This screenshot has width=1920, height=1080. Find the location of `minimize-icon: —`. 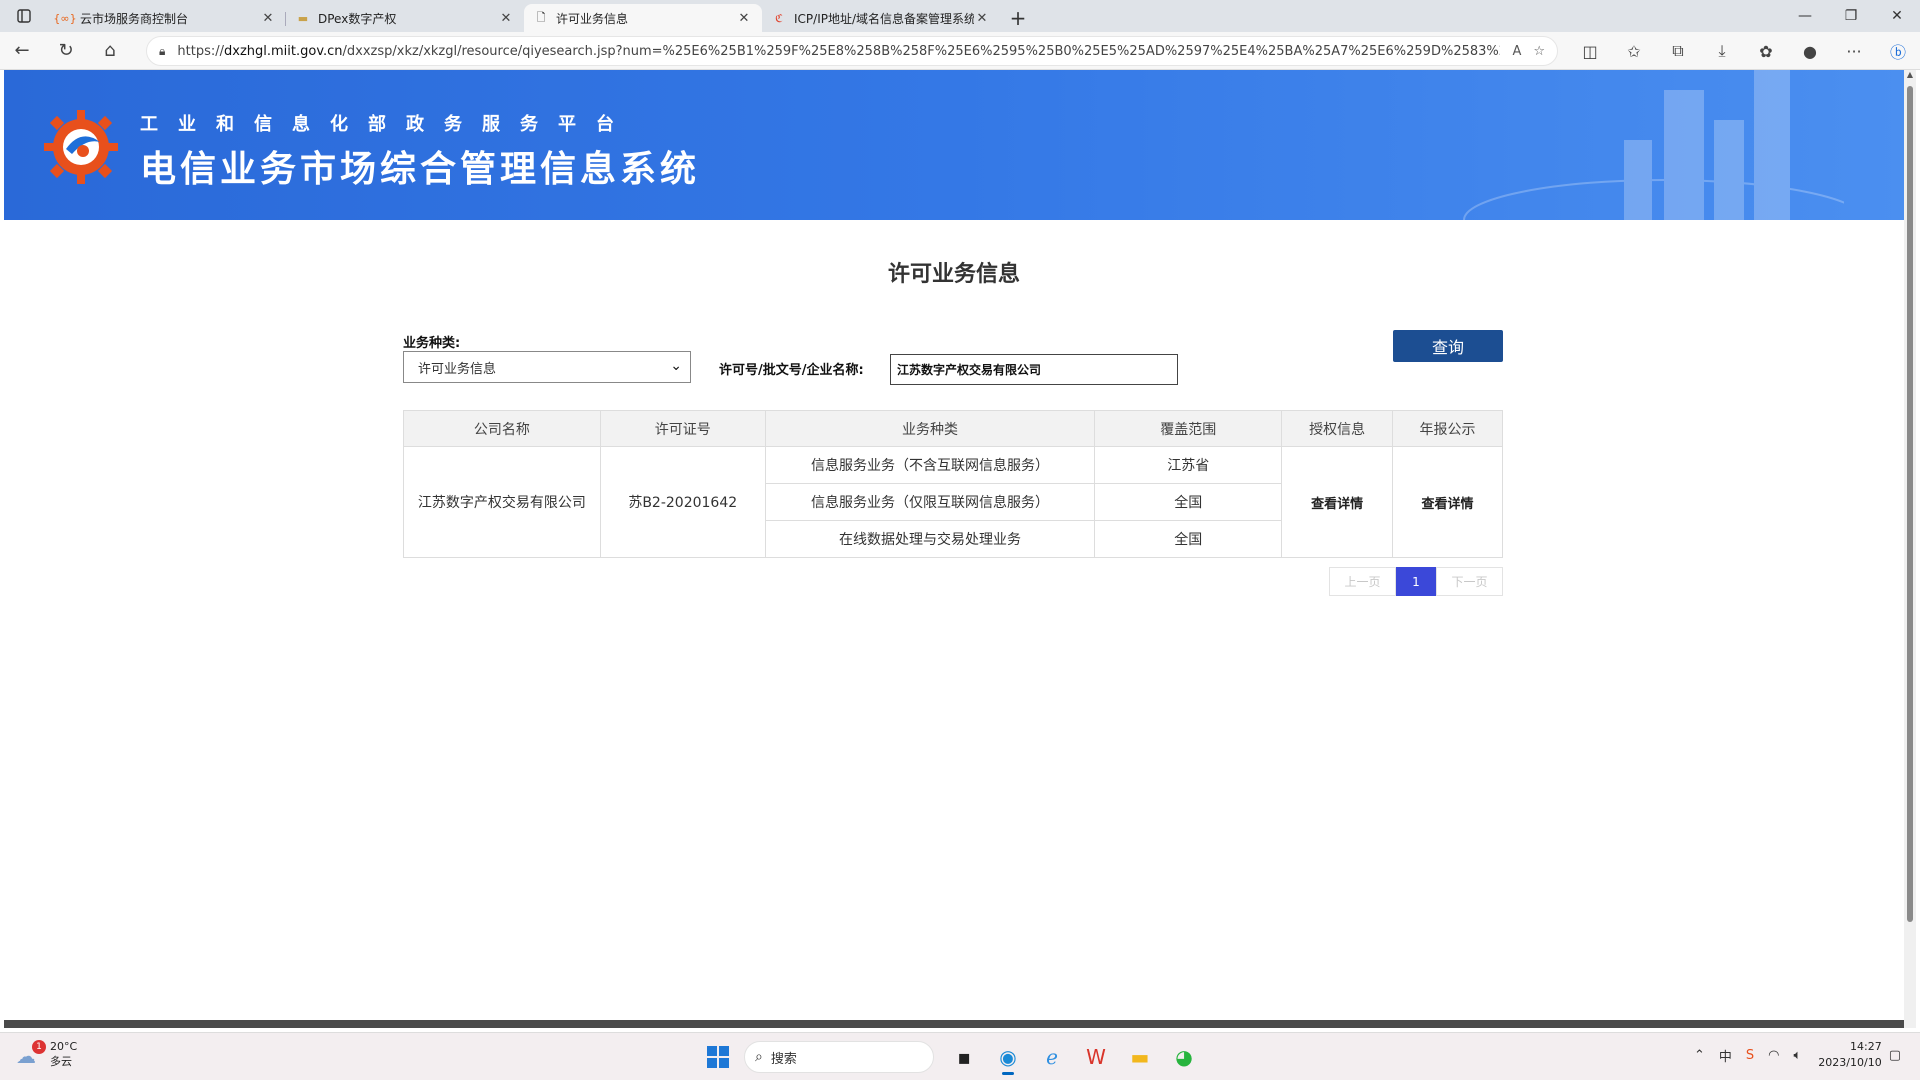

minimize-icon: — is located at coordinates (1805, 16).